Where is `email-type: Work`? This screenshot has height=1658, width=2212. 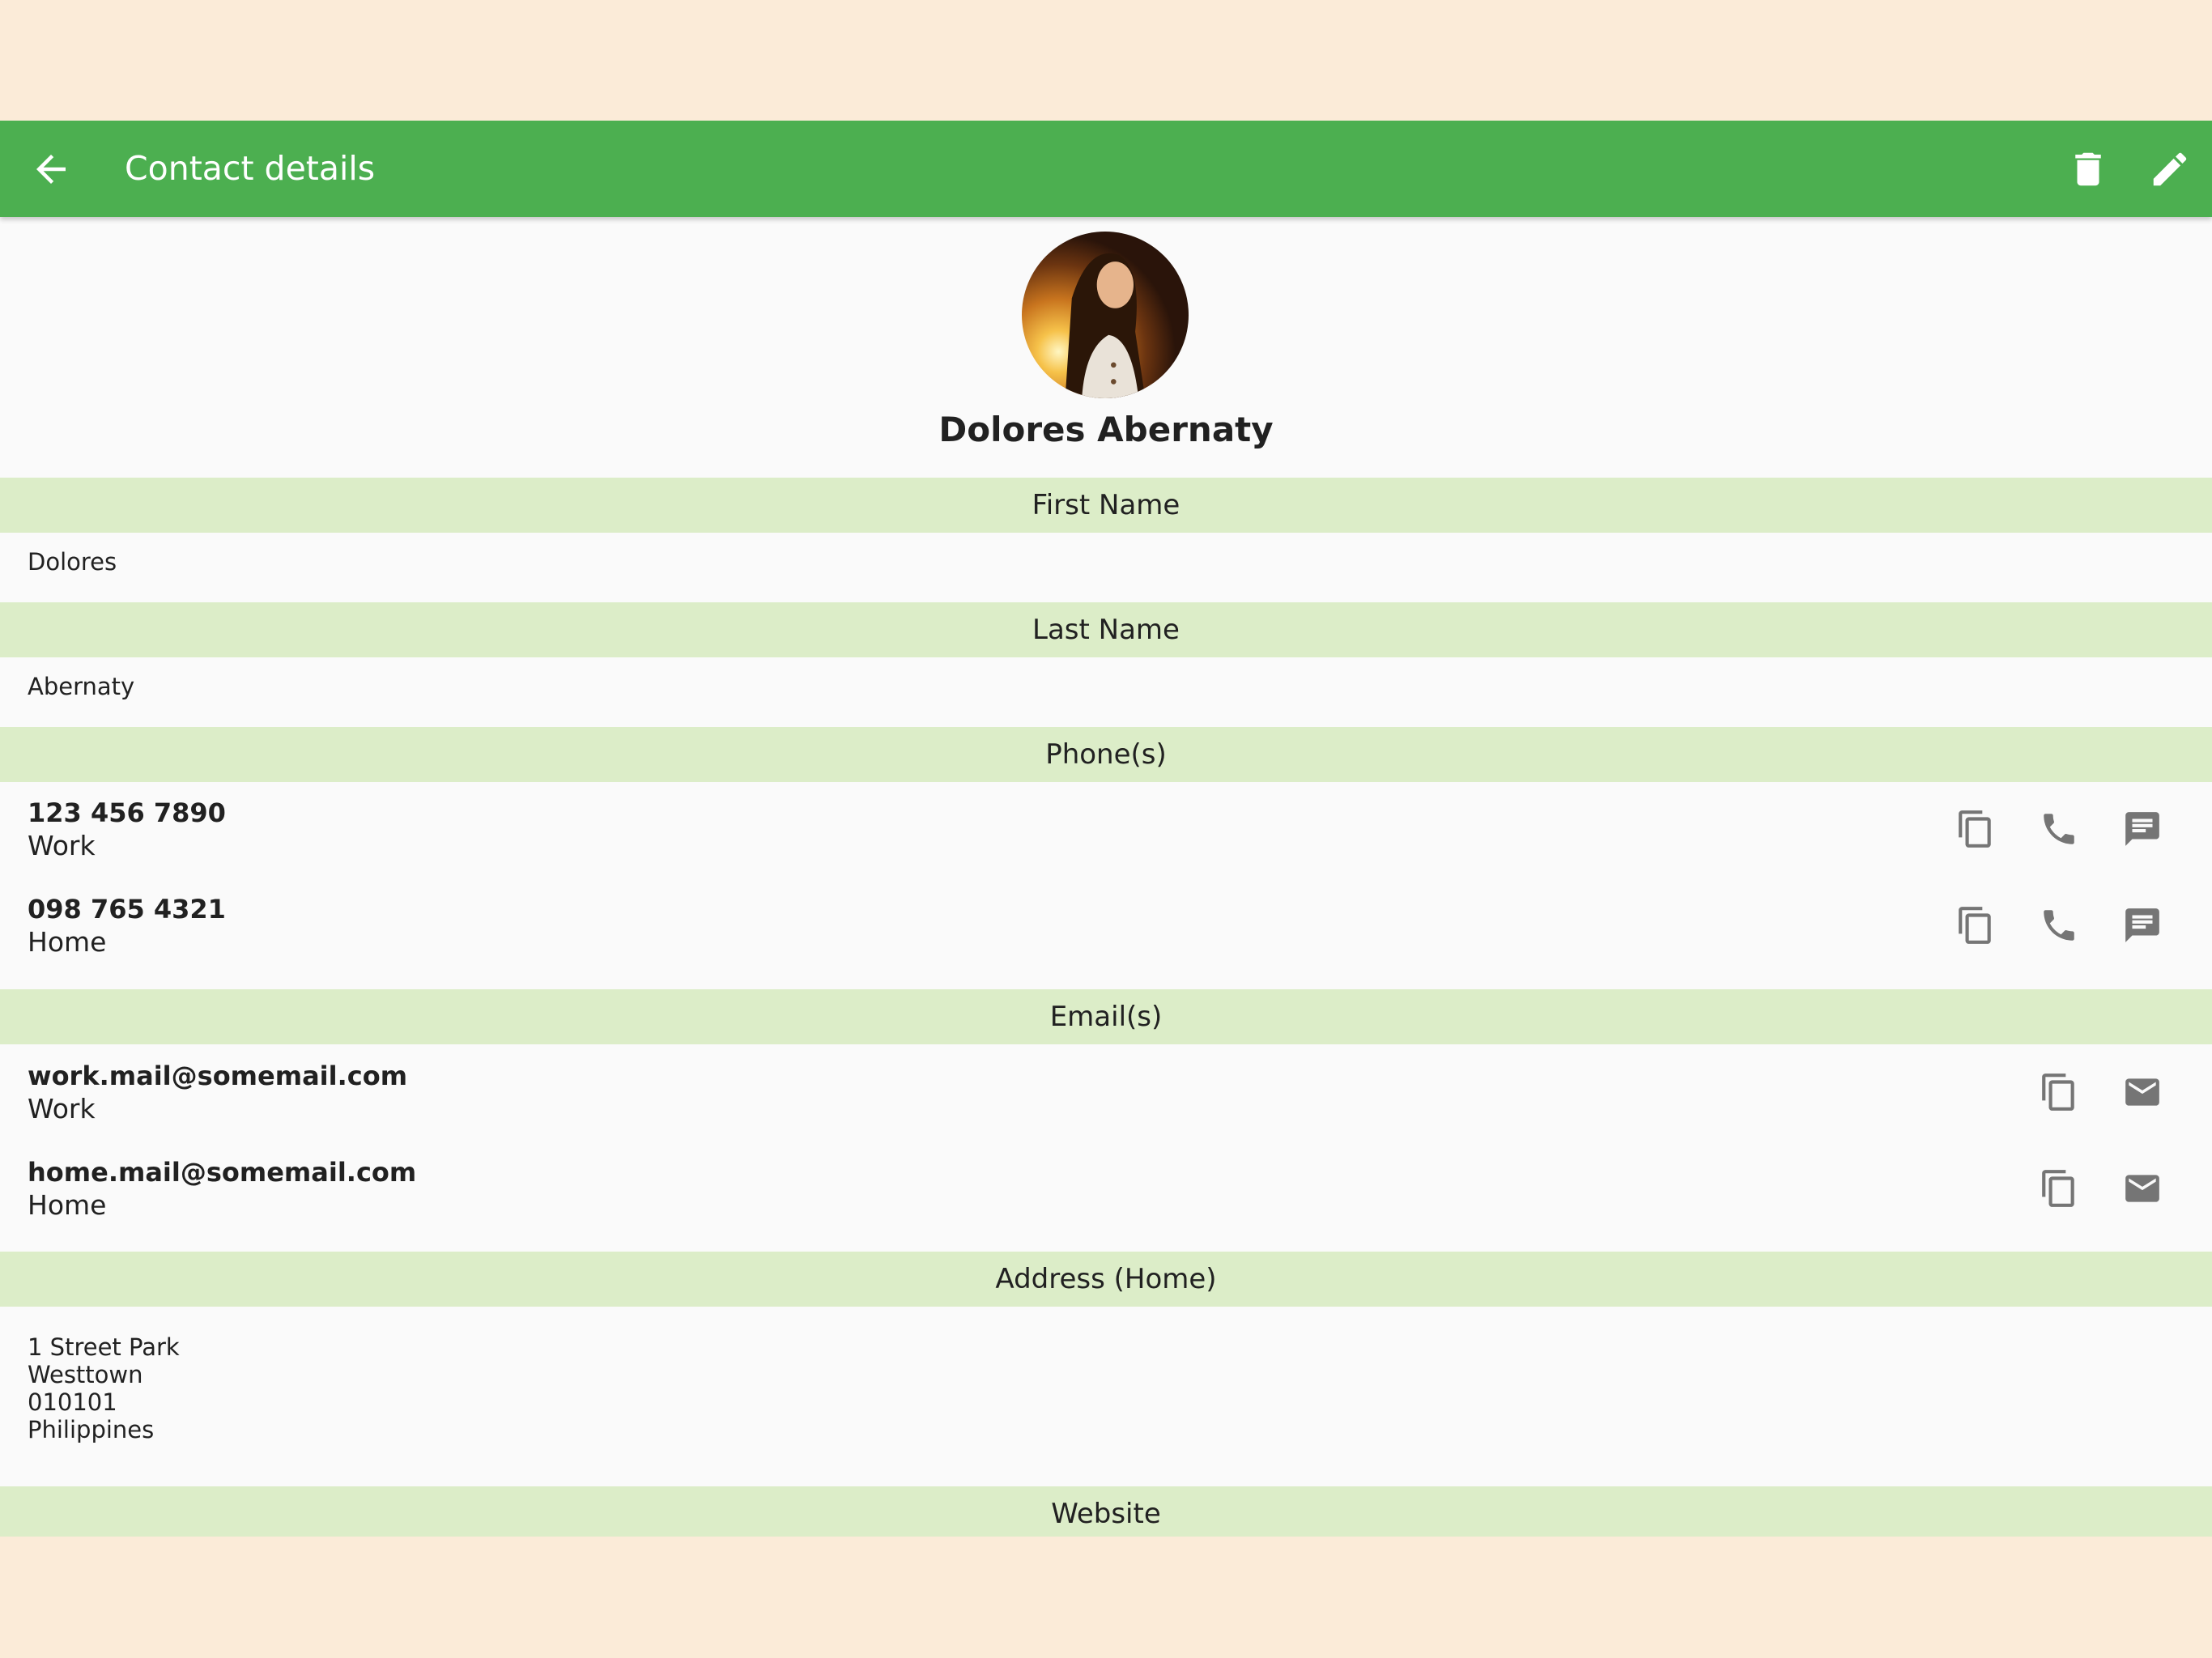
email-type: Work is located at coordinates (62, 1108).